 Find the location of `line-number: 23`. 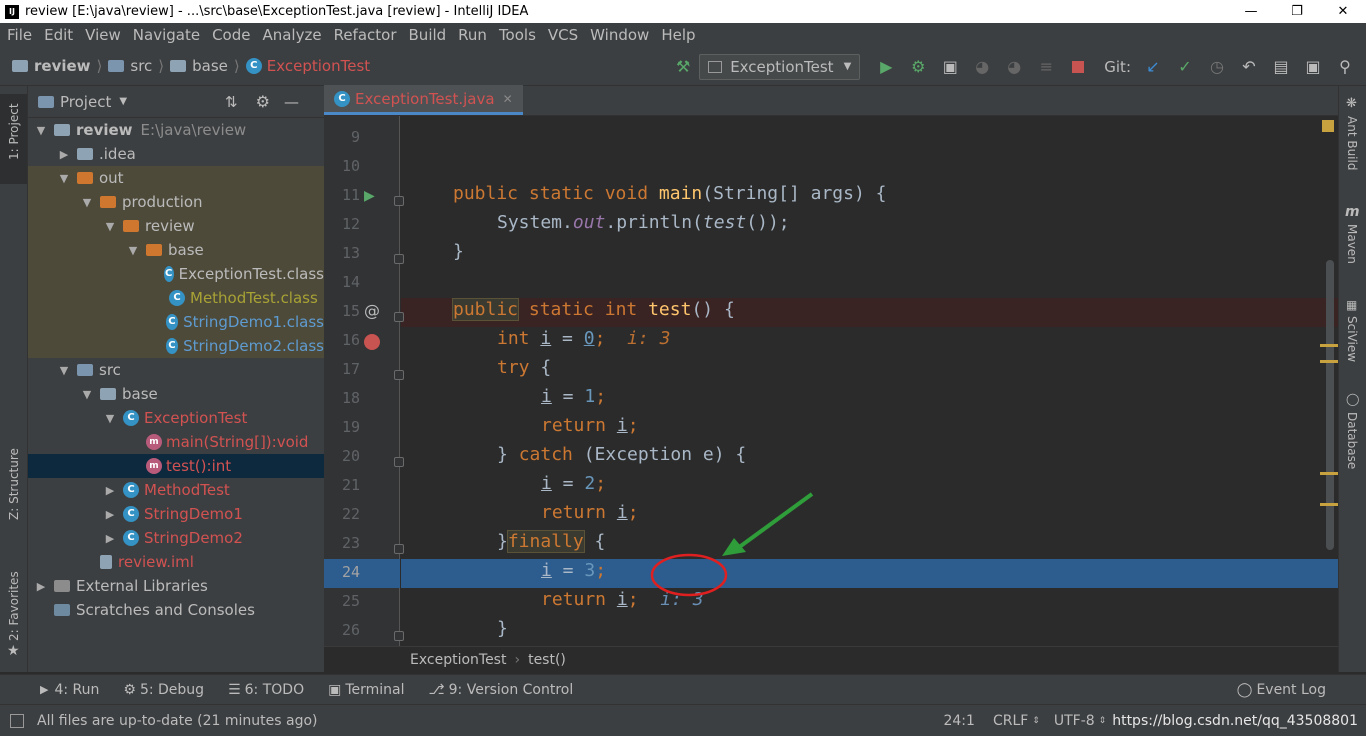

line-number: 23 is located at coordinates (342, 543).